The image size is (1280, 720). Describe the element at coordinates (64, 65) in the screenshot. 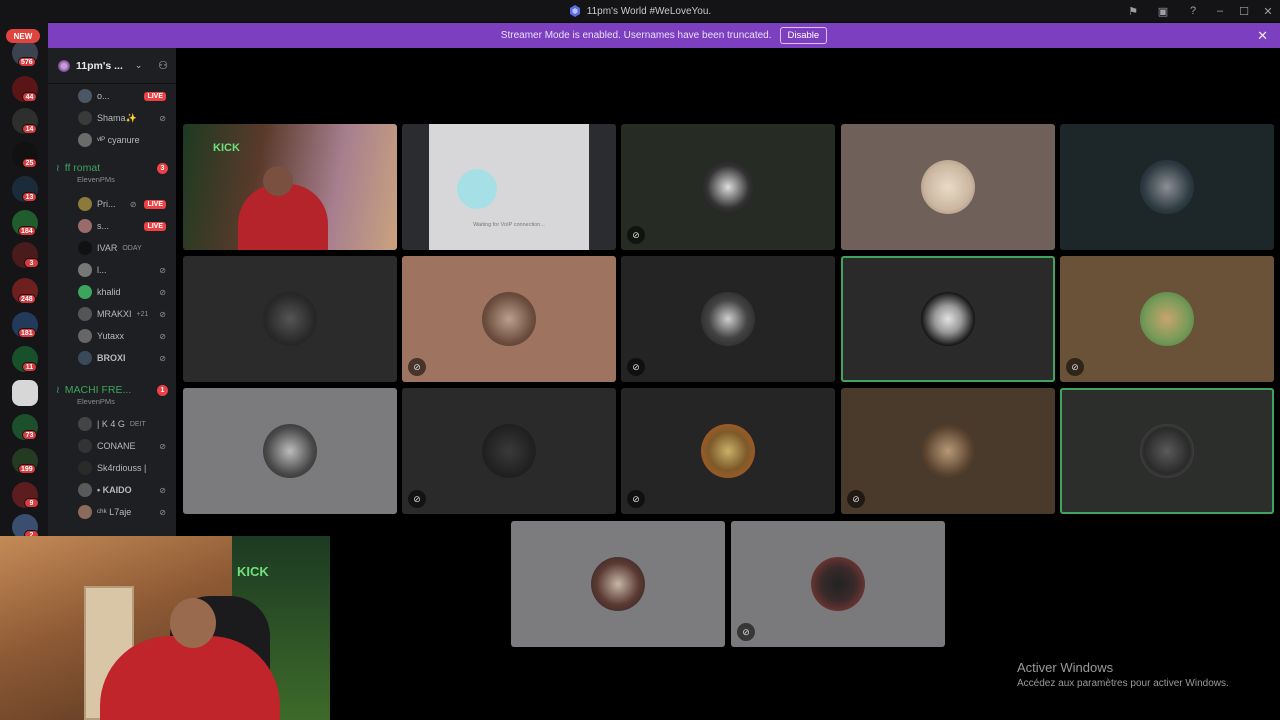

I see `server-logo` at that location.